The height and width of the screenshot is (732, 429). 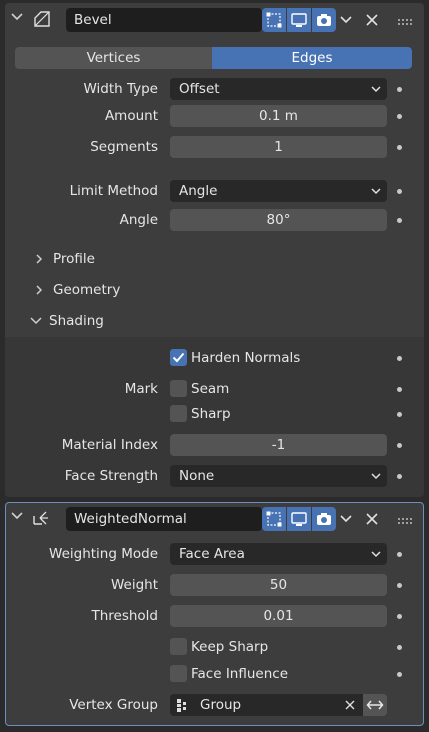 What do you see at coordinates (39, 259) in the screenshot?
I see `chevron-right-icon` at bounding box center [39, 259].